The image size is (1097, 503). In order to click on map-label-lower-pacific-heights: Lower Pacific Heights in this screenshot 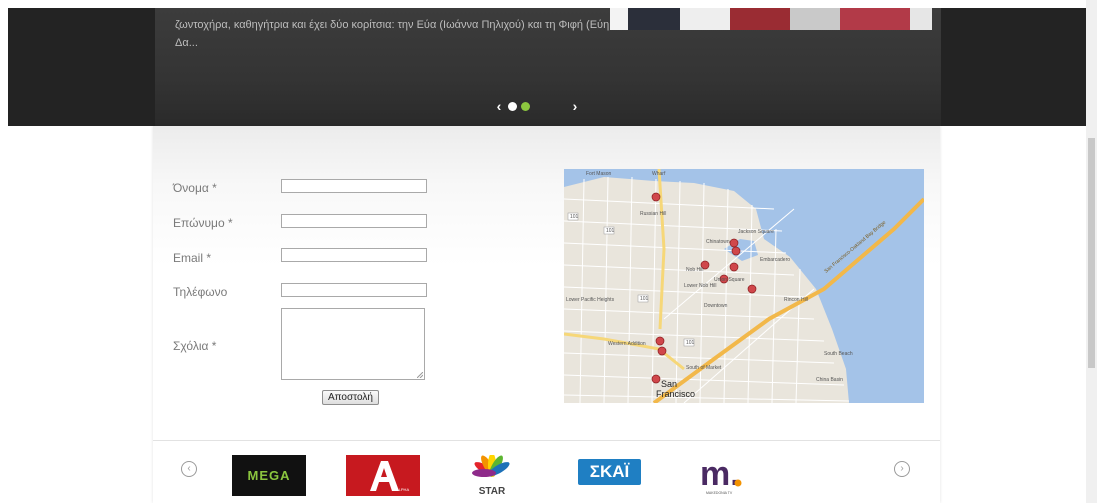, I will do `click(590, 300)`.